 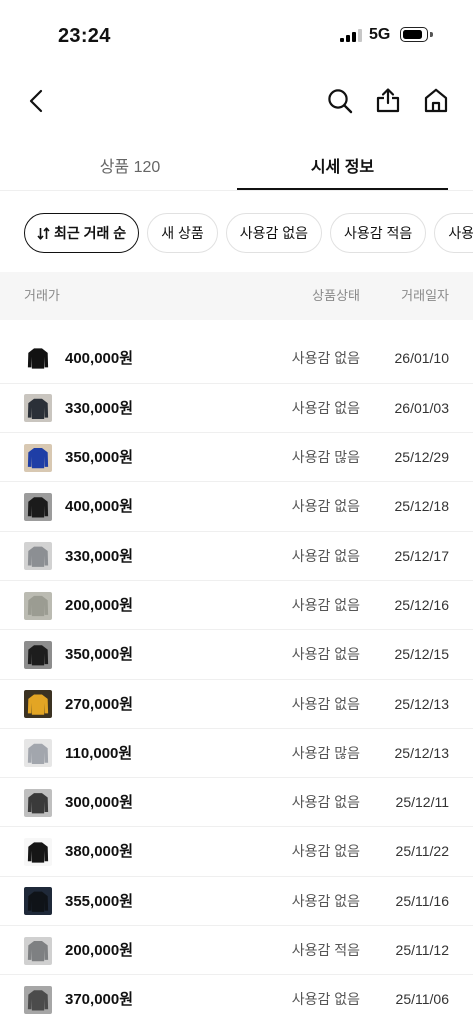 I want to click on row-date: 25/12/16, so click(x=422, y=604).